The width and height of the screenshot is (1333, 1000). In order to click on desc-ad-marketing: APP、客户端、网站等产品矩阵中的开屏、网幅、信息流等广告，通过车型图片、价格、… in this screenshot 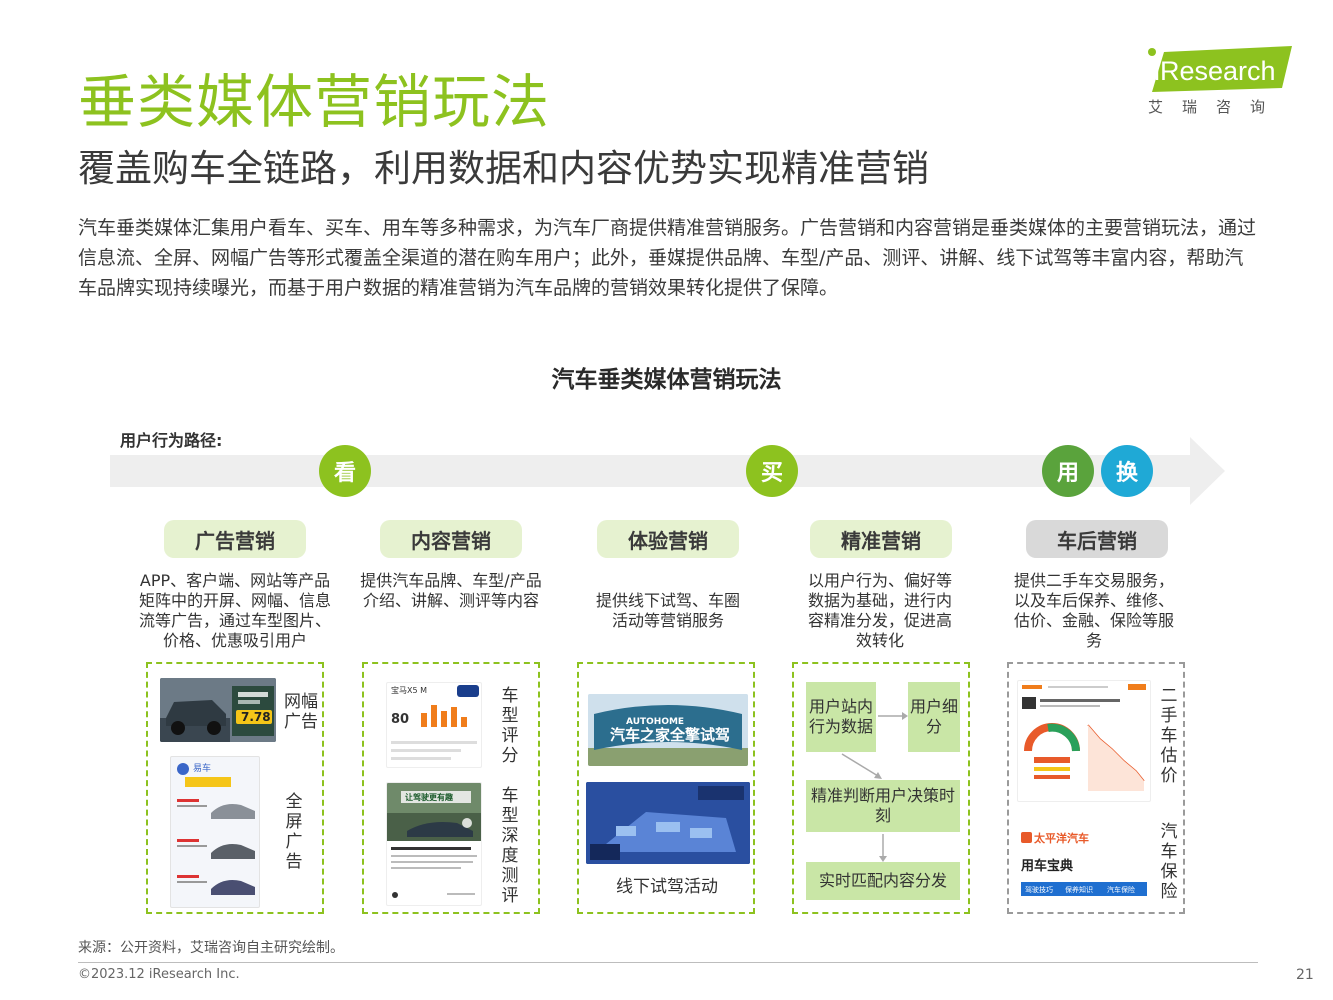, I will do `click(234, 610)`.